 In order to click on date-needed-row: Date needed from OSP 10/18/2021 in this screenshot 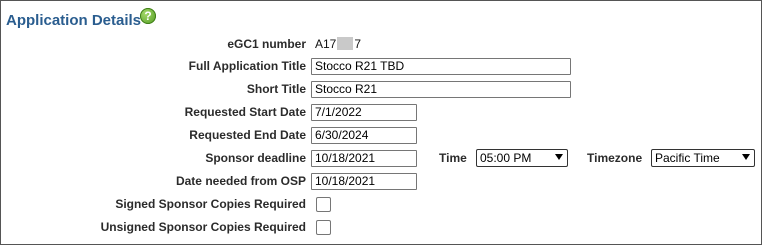, I will do `click(381, 181)`.